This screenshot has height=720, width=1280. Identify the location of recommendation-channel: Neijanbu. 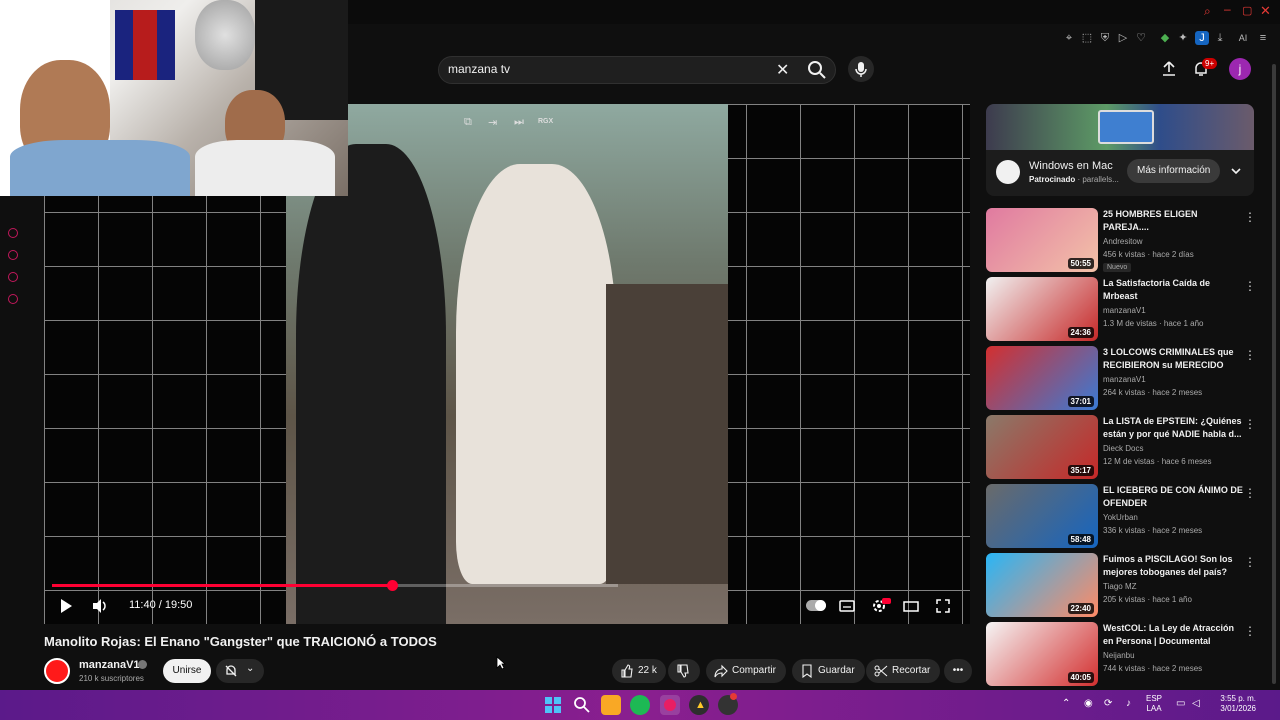
(1119, 655).